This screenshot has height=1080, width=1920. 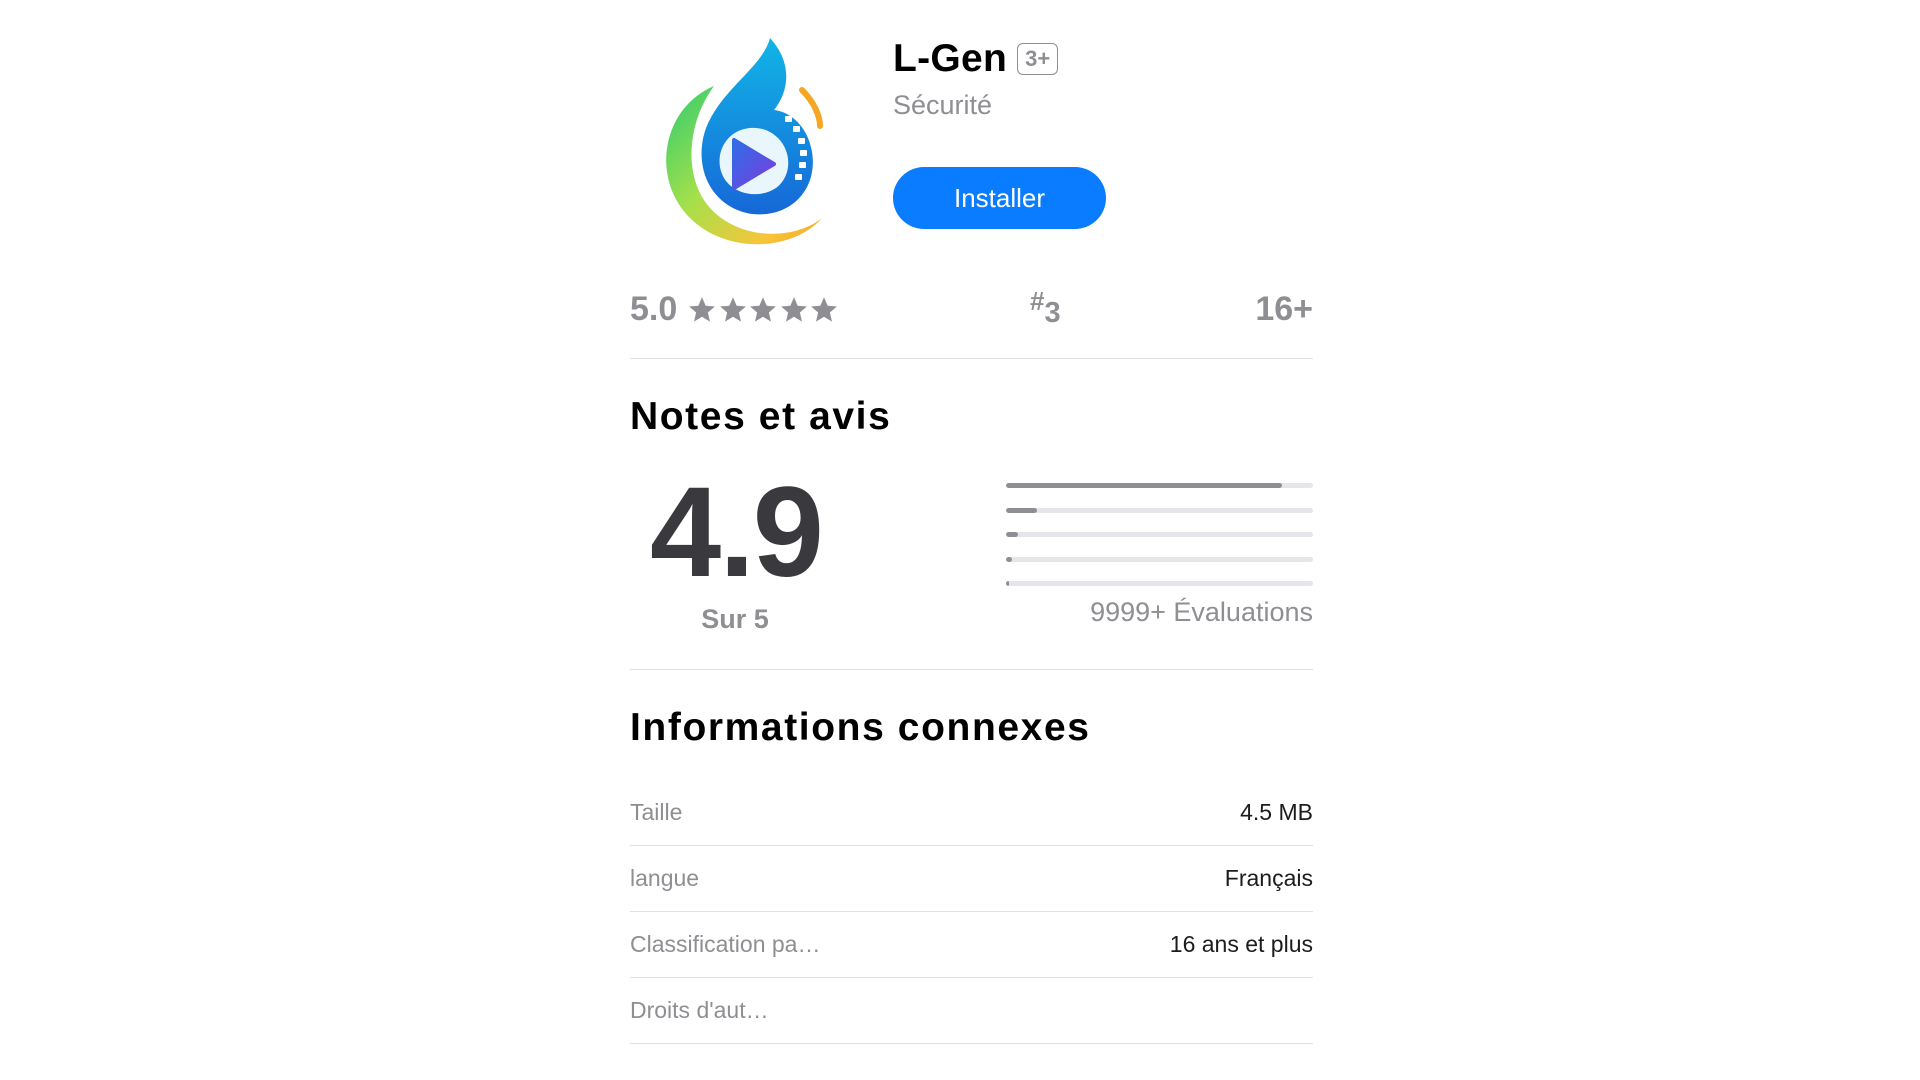 What do you see at coordinates (1284, 309) in the screenshot?
I see `stat-age: 16+` at bounding box center [1284, 309].